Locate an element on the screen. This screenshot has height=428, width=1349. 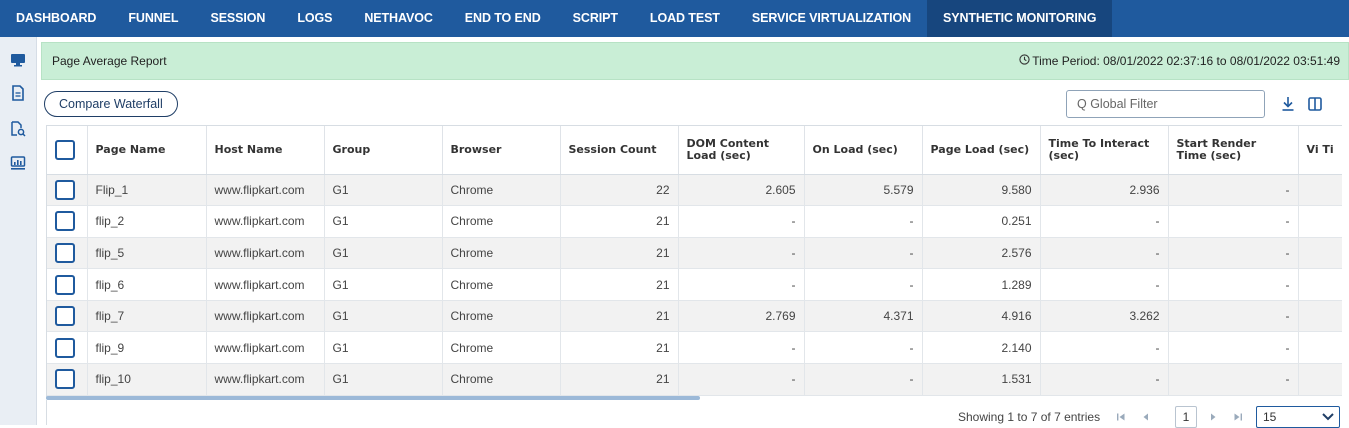
nav-end-to-end: END TO END is located at coordinates (503, 18).